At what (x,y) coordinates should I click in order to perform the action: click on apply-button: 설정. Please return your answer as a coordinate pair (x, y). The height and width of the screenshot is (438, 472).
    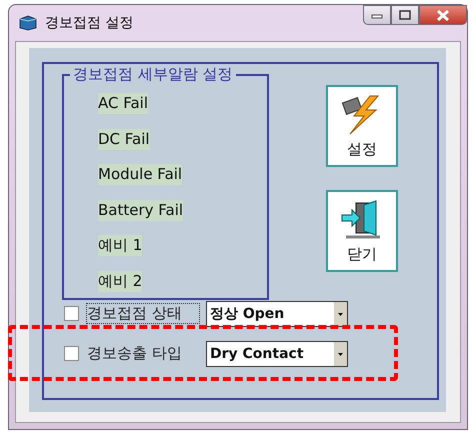
    Looking at the image, I should click on (362, 126).